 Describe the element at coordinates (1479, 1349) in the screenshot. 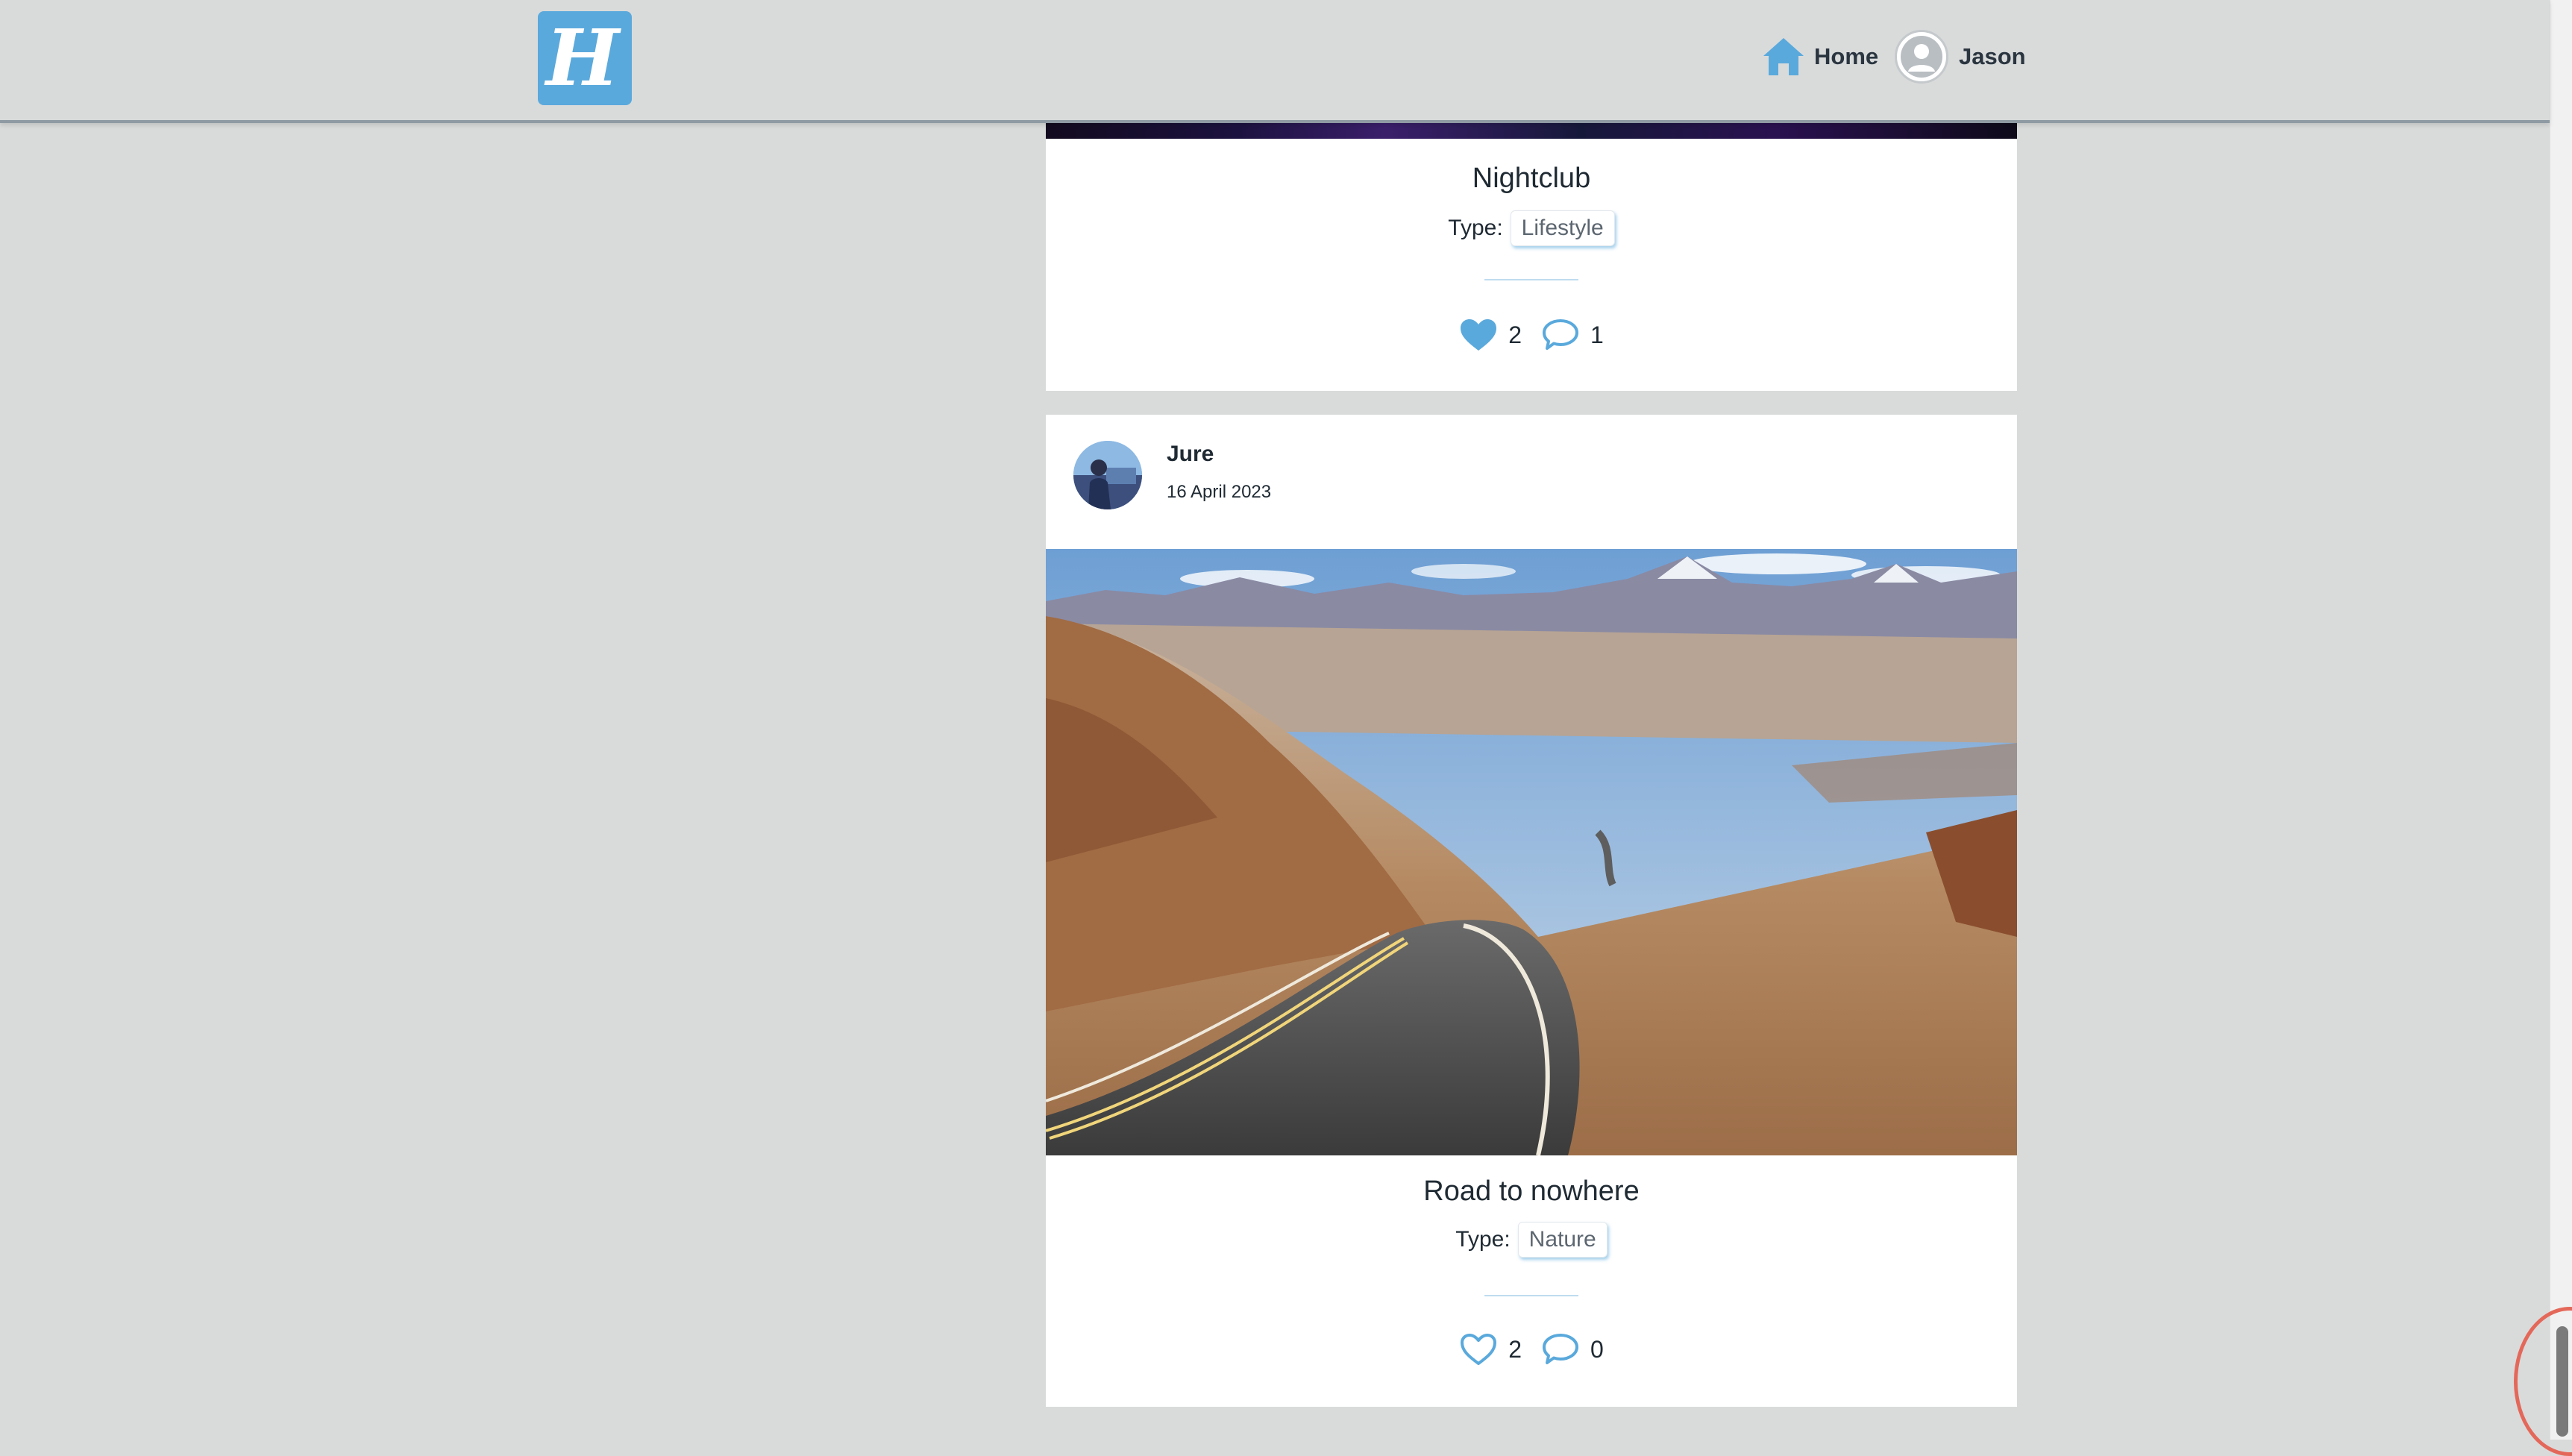

I see `heart-outline-icon` at that location.